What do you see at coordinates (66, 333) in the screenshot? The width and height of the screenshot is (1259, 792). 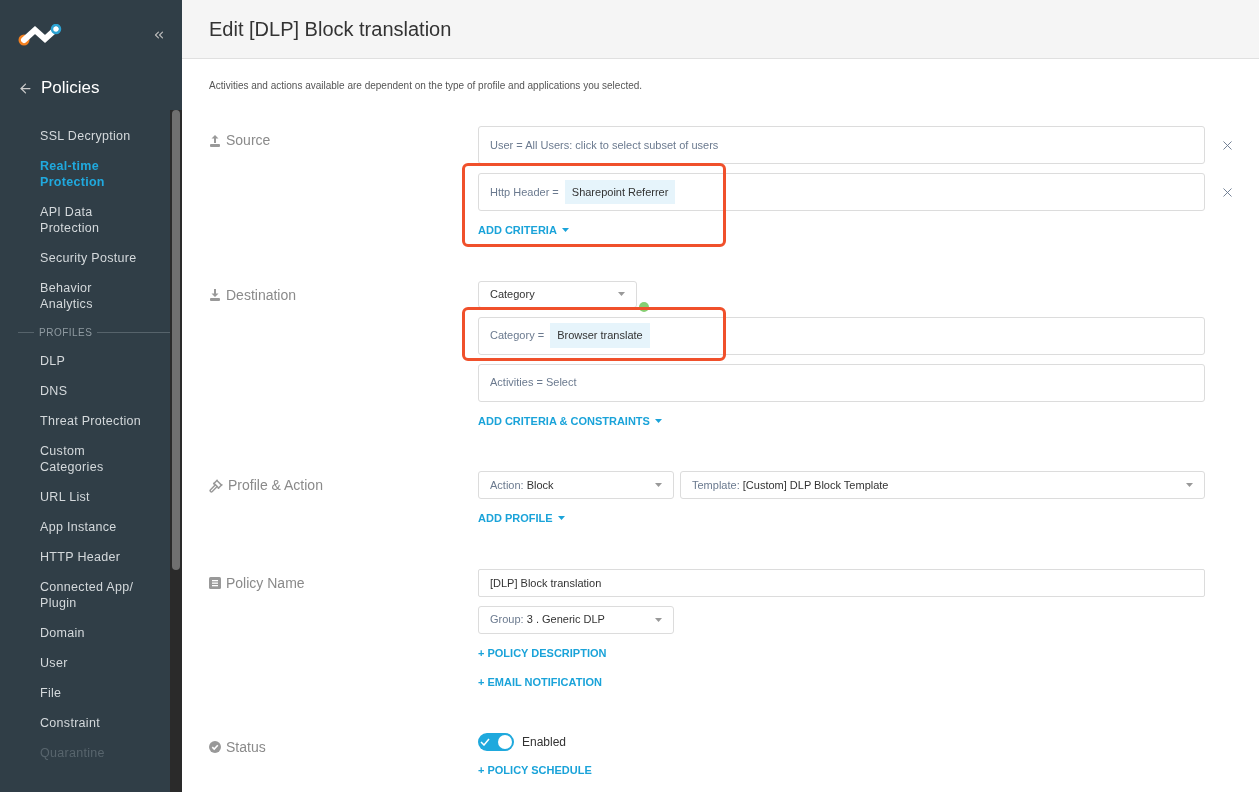 I see `section-heading: PROFILES` at bounding box center [66, 333].